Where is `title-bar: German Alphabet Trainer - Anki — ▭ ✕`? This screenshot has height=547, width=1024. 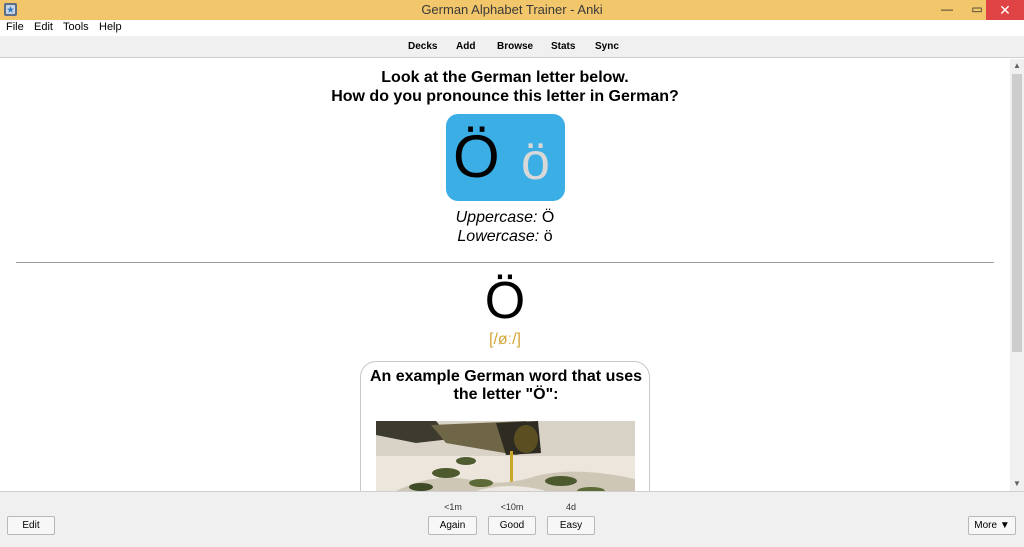
title-bar: German Alphabet Trainer - Anki — ▭ ✕ is located at coordinates (512, 10).